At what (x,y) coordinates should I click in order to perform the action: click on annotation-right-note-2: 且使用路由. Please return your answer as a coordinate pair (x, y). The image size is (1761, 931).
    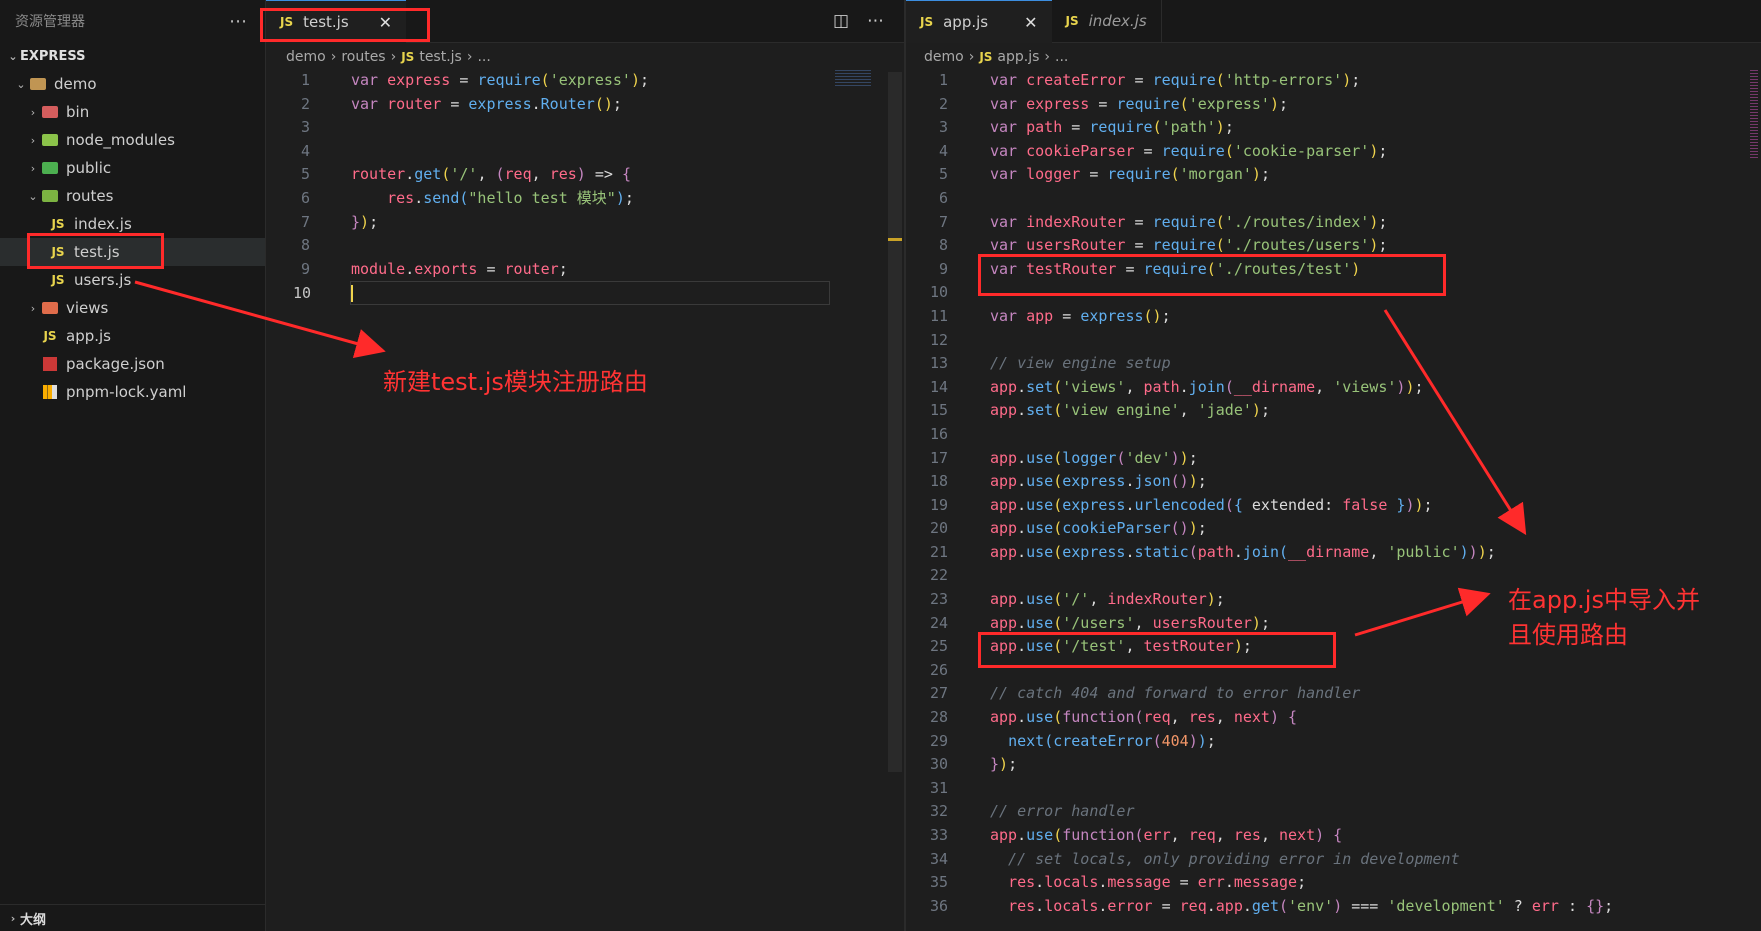
    Looking at the image, I should click on (1568, 635).